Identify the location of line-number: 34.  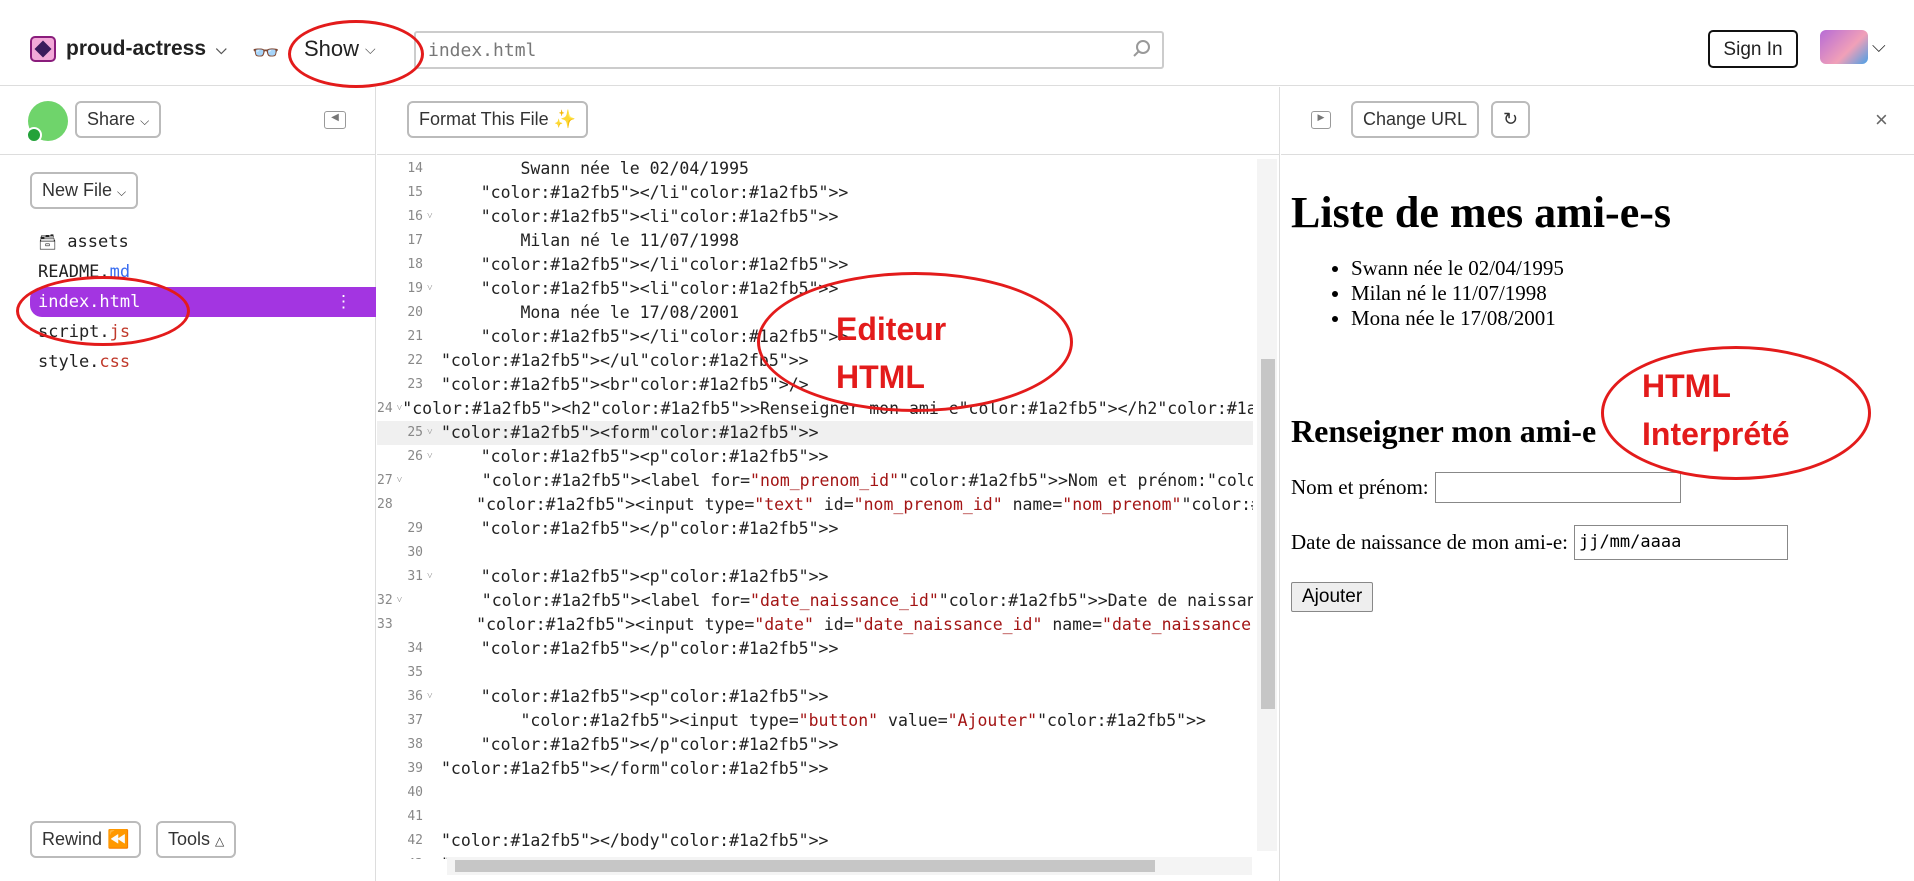
(415, 648).